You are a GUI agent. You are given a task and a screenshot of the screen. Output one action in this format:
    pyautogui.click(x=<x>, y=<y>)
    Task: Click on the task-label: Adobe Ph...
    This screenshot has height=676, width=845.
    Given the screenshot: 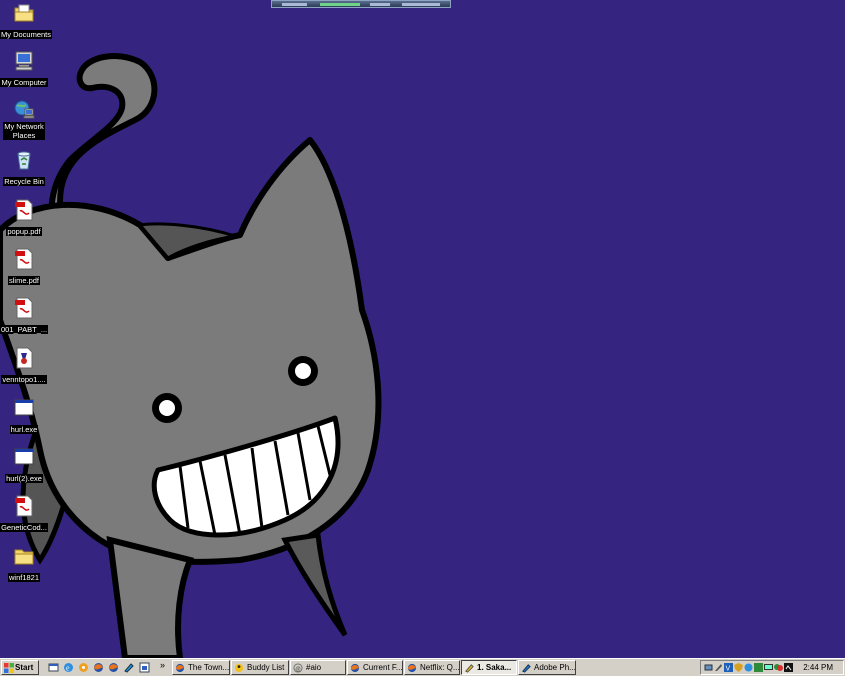 What is the action you would take?
    pyautogui.click(x=555, y=667)
    